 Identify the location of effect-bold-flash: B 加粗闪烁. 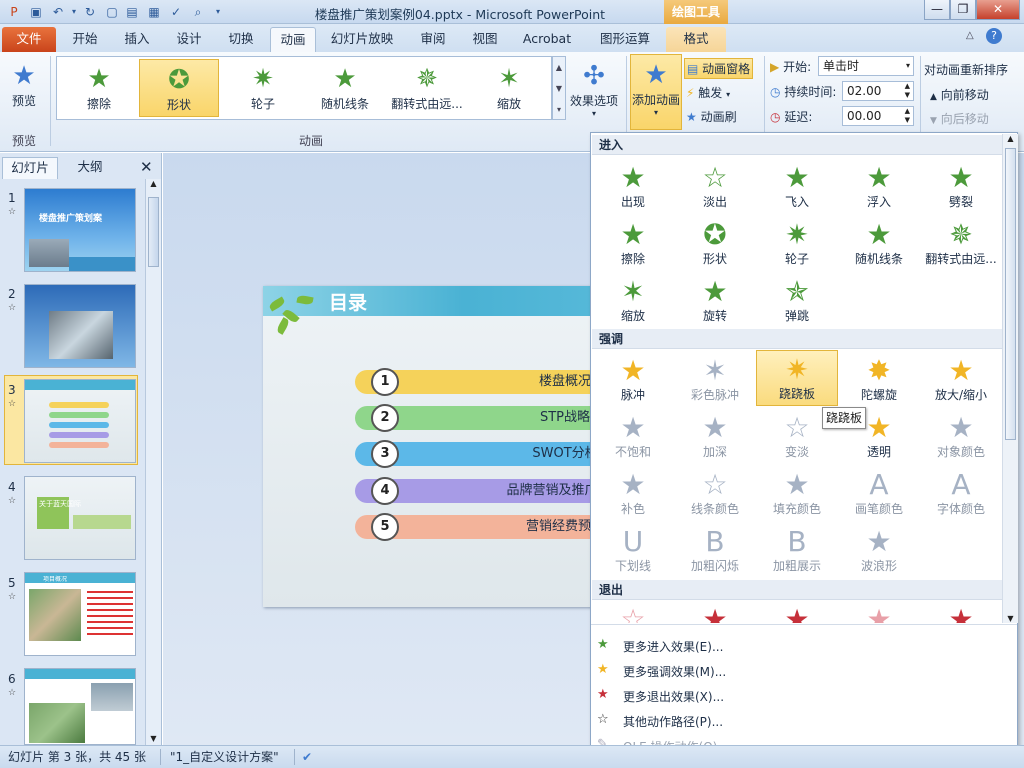
(715, 551).